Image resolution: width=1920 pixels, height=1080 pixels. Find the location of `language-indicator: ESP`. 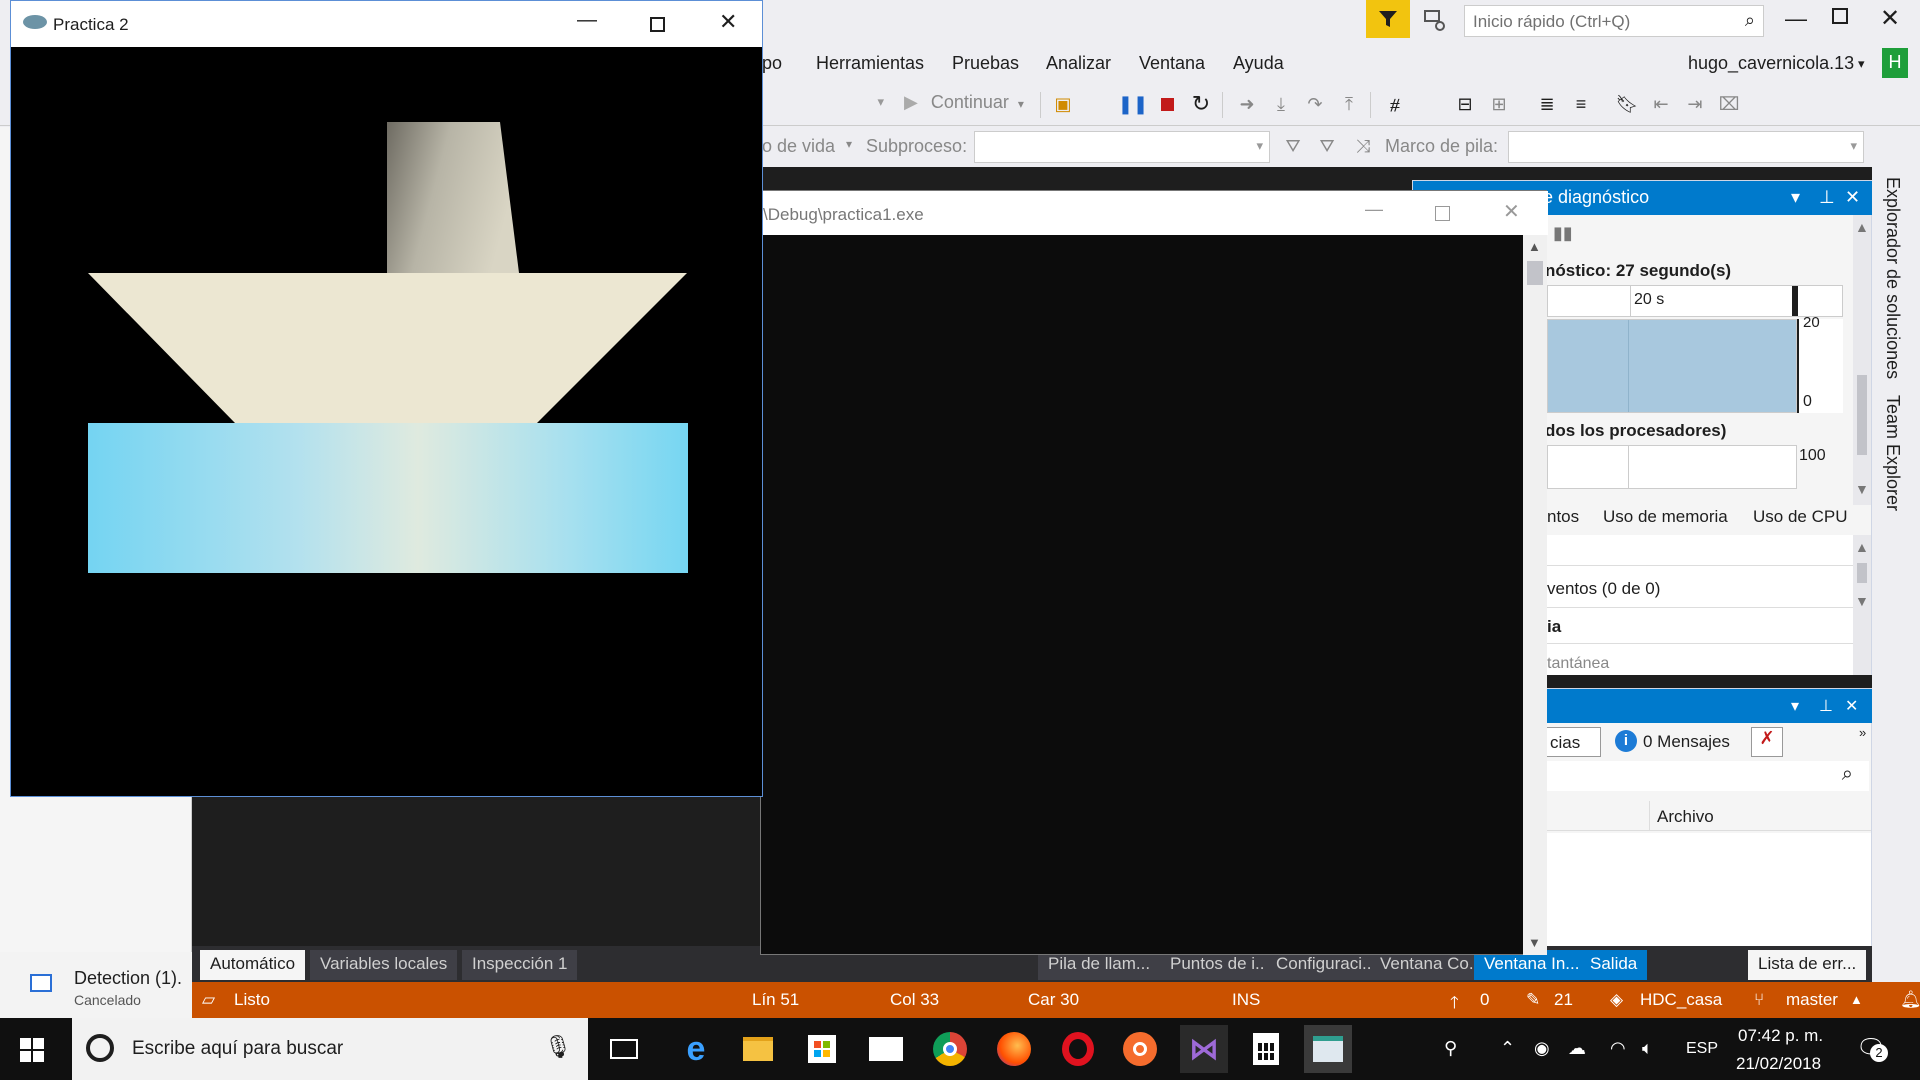

language-indicator: ESP is located at coordinates (1702, 1049).